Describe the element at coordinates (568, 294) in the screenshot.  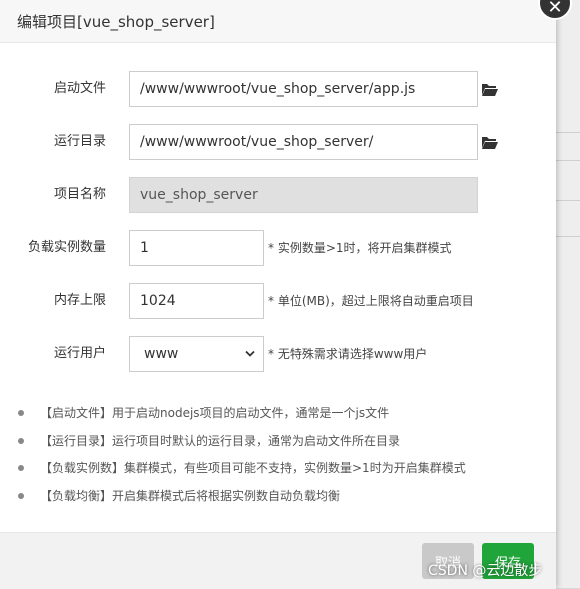
I see `background-page` at that location.